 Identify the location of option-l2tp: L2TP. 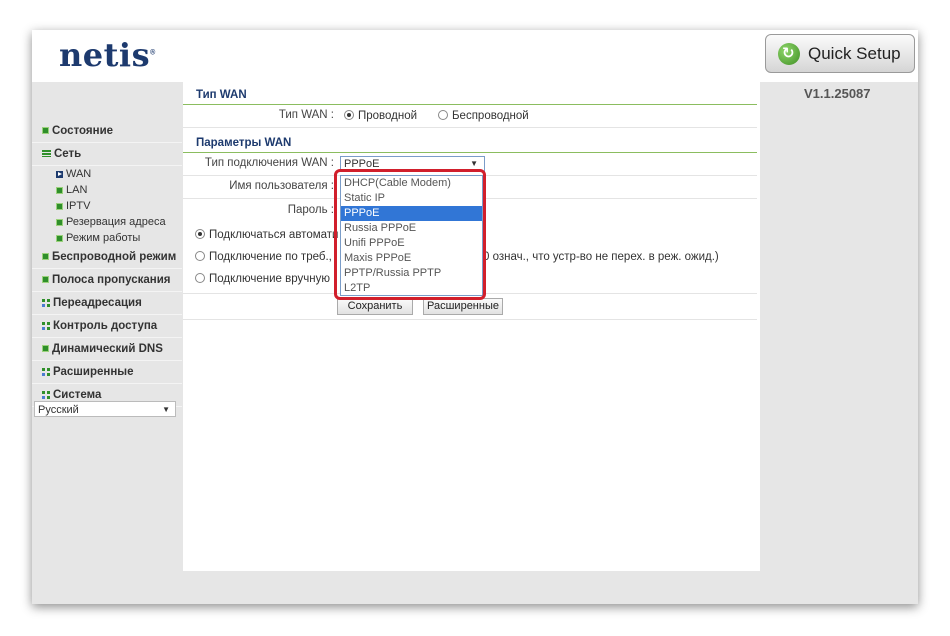
(411, 288).